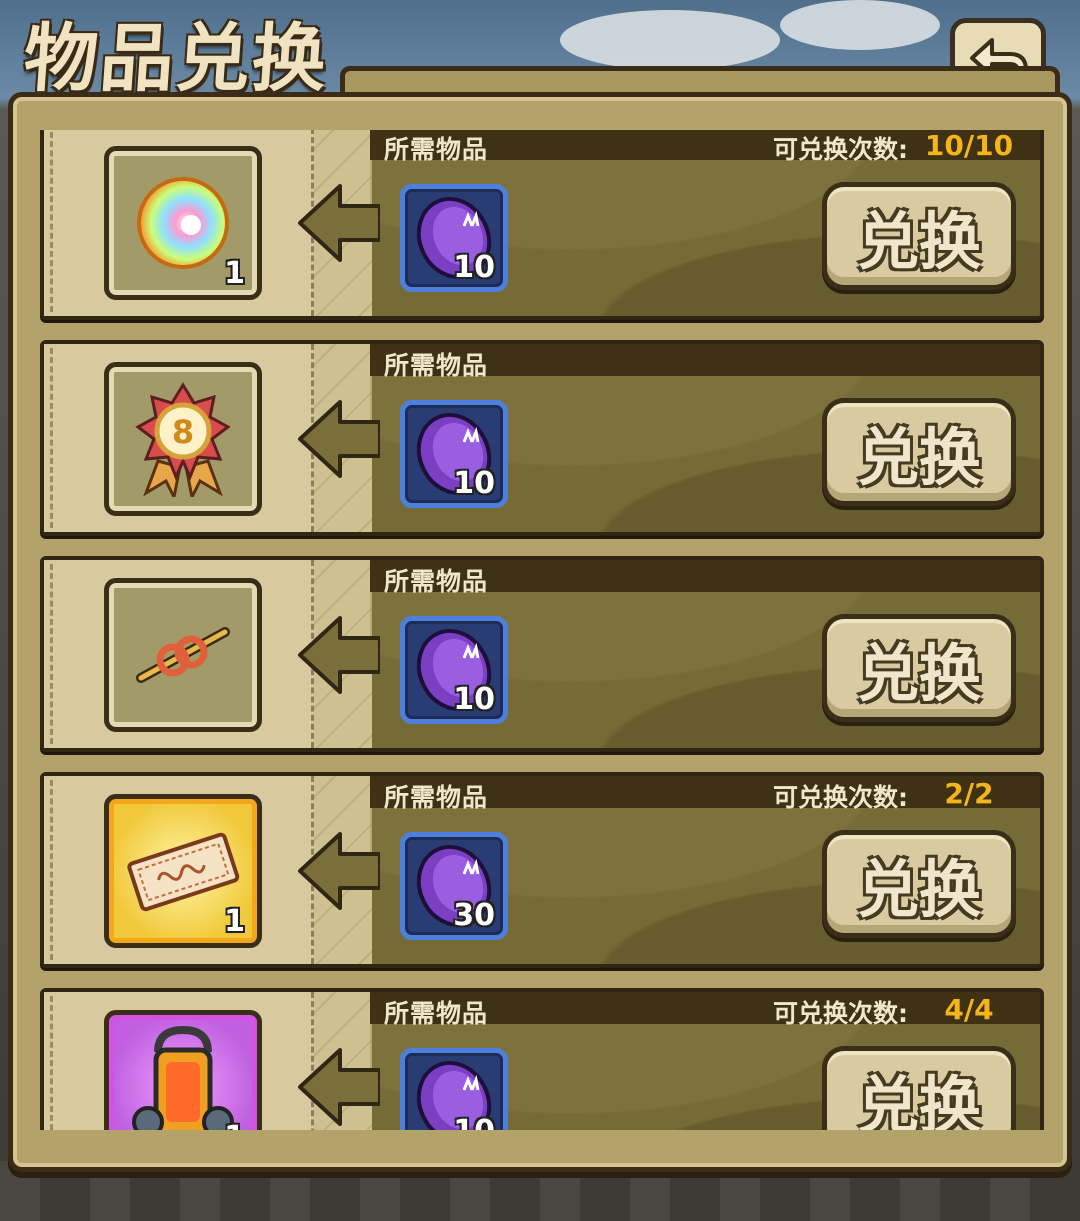 Image resolution: width=1080 pixels, height=1221 pixels. I want to click on rainbow-orb-icon, so click(183, 223).